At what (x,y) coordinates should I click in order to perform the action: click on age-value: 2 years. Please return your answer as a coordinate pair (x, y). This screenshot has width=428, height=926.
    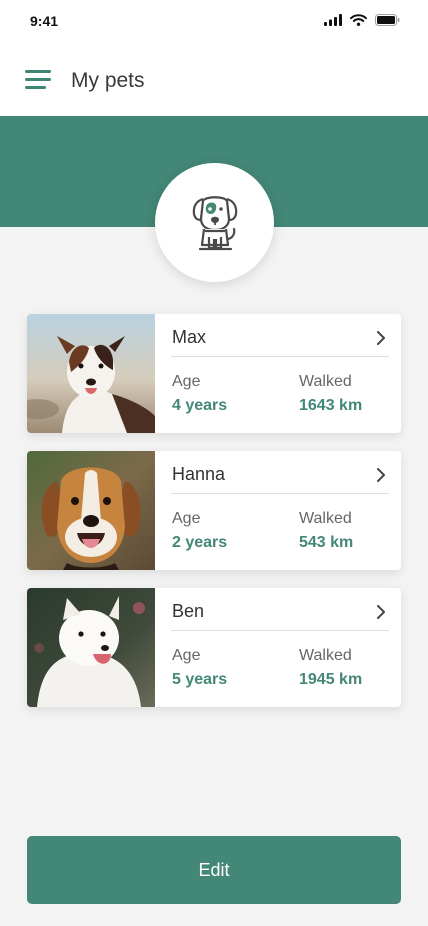
    Looking at the image, I should click on (200, 542).